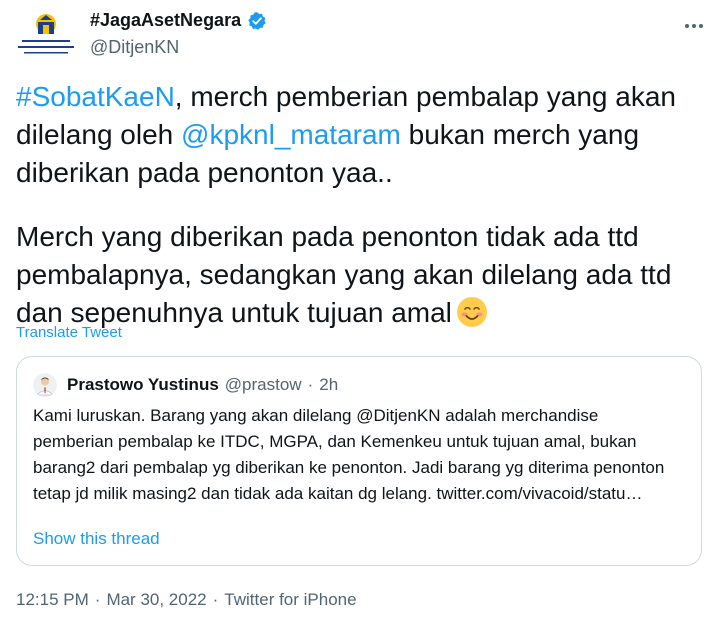 The image size is (720, 626). I want to click on author-names: #JagaAsetNegara @DitjenKN, so click(178, 34).